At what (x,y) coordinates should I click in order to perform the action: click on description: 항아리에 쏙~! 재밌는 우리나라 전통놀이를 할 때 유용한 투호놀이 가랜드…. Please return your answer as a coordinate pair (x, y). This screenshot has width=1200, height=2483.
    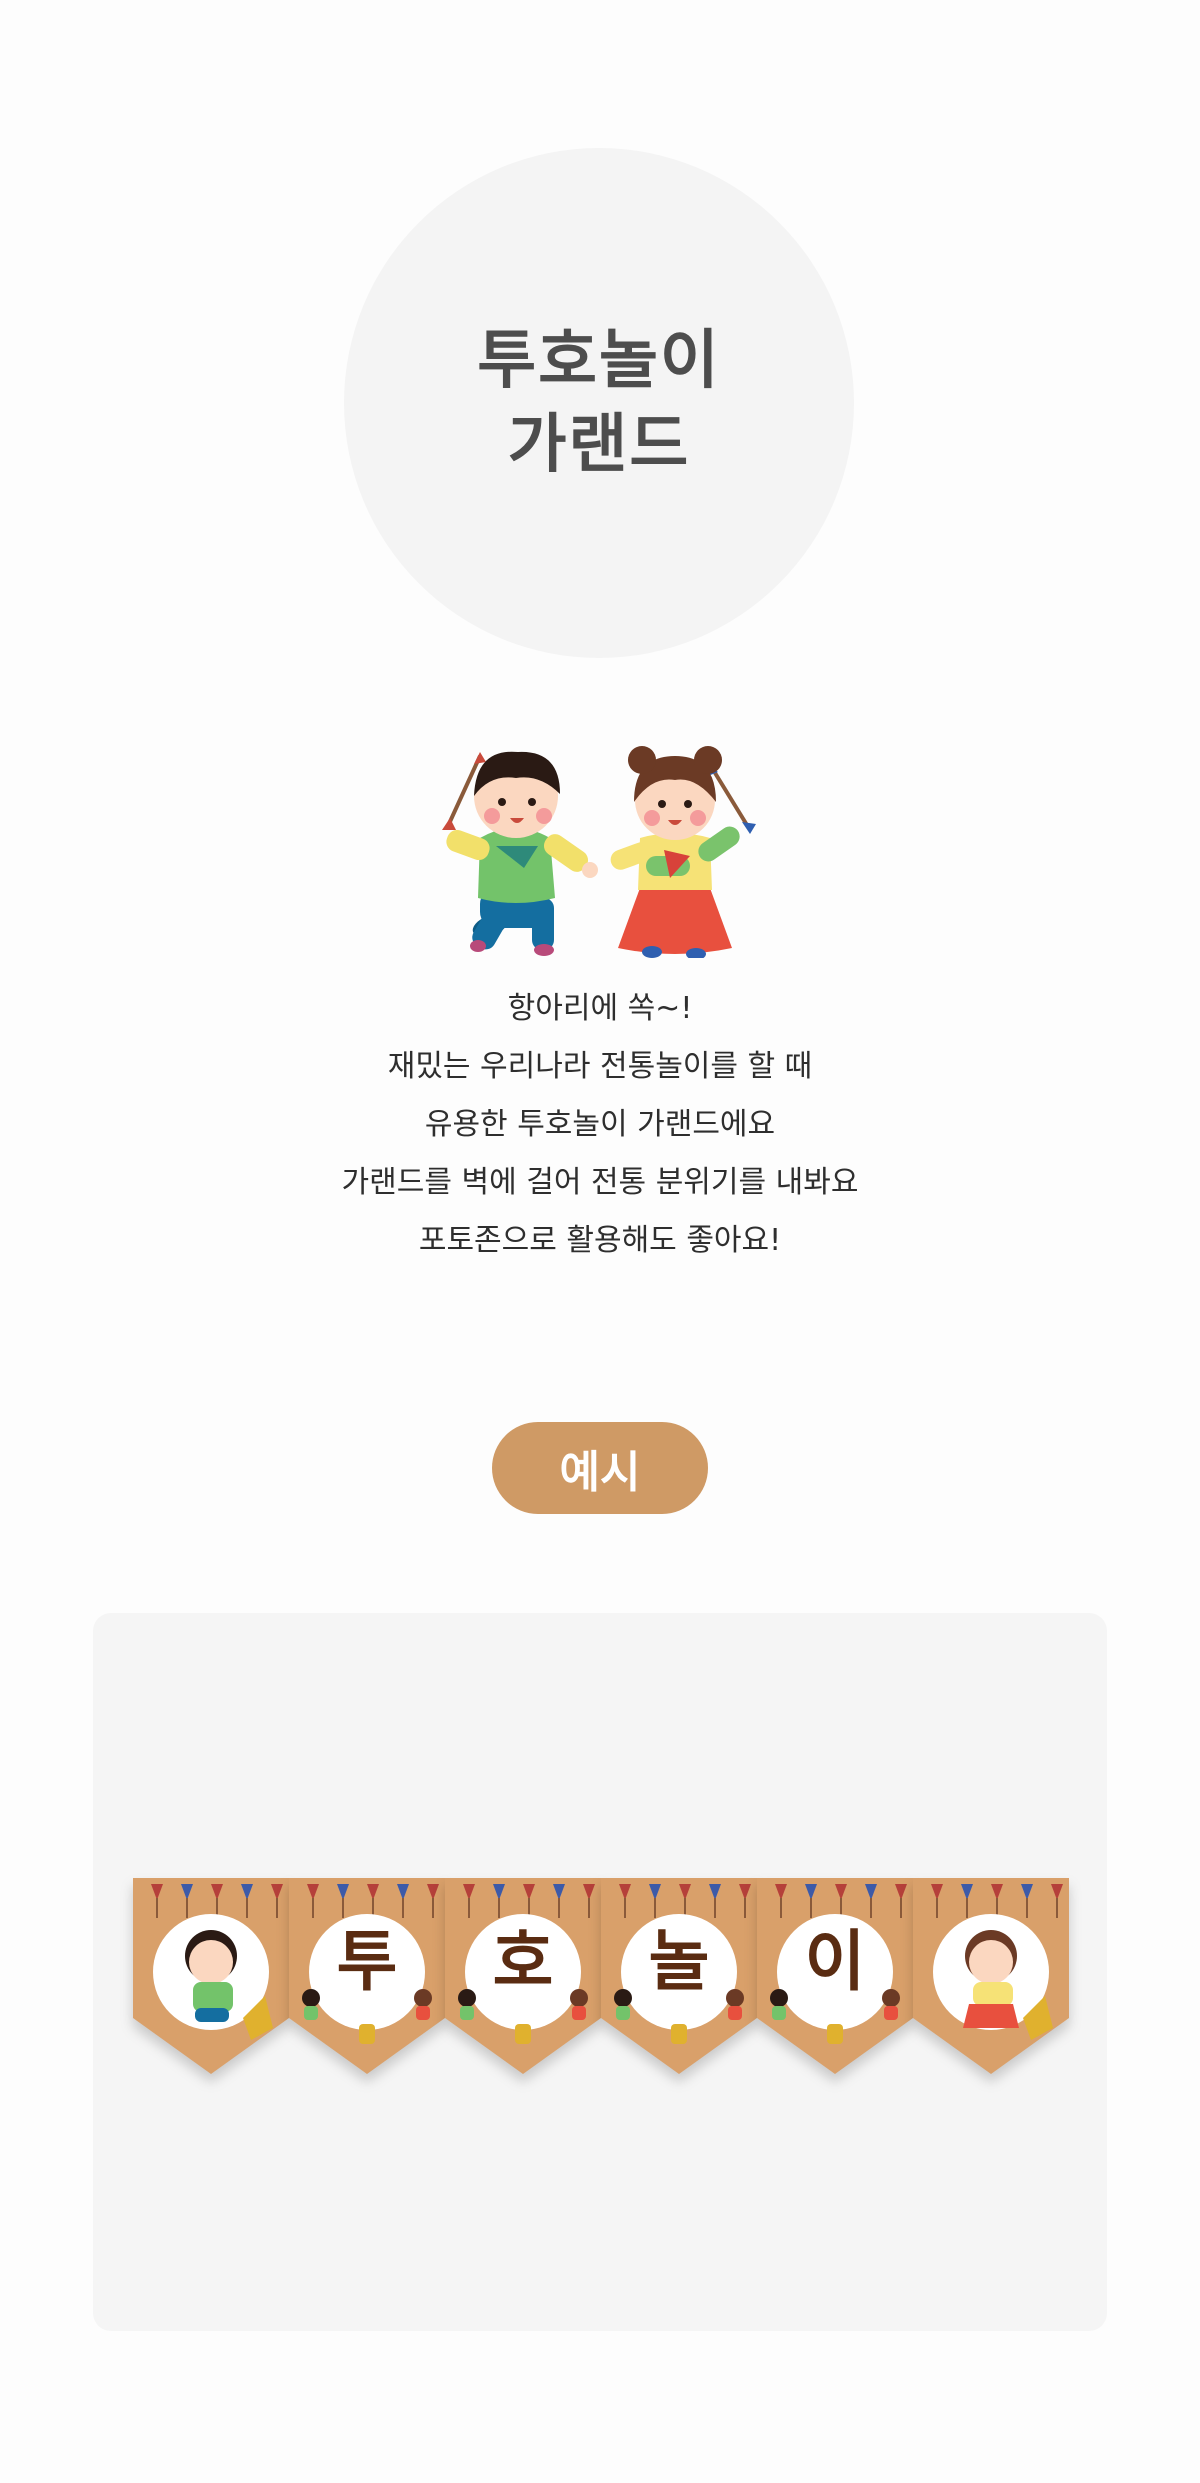
    Looking at the image, I should click on (600, 1125).